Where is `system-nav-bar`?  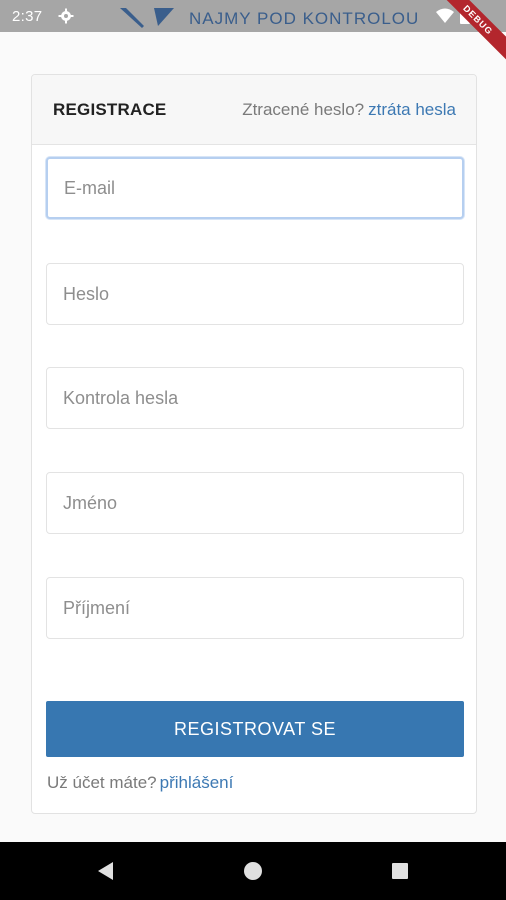
system-nav-bar is located at coordinates (253, 871).